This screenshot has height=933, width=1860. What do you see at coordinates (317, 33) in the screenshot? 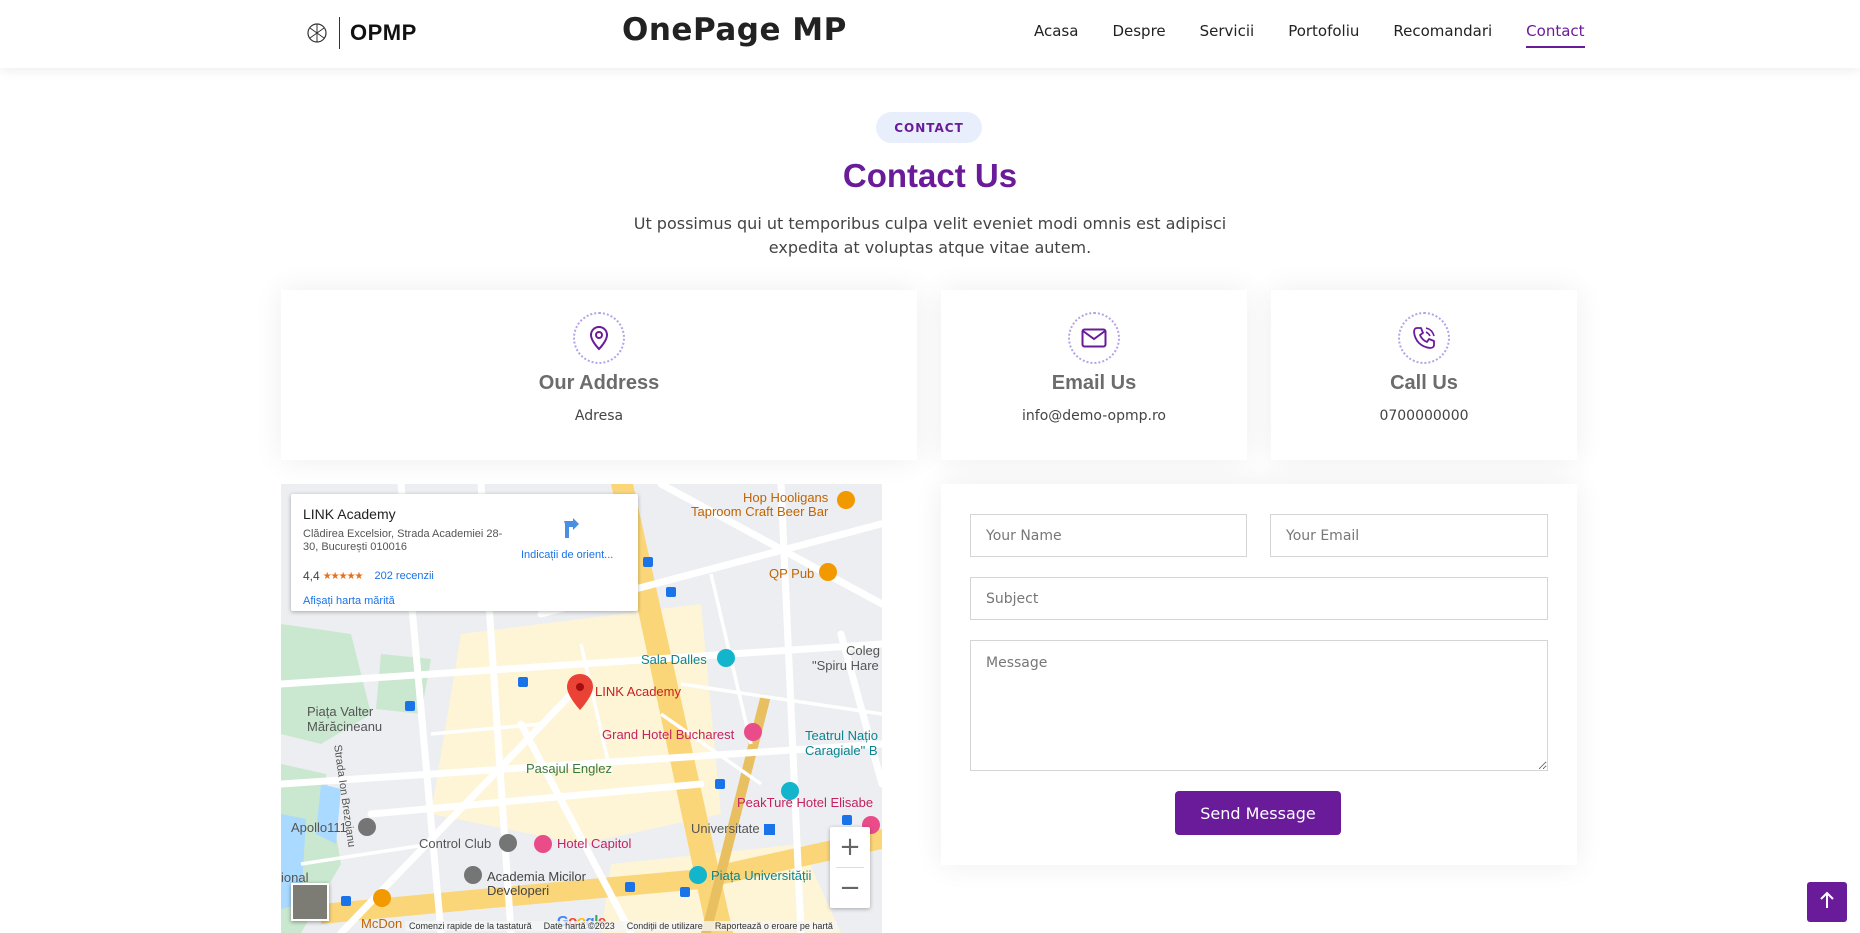
I see `logo-icon` at bounding box center [317, 33].